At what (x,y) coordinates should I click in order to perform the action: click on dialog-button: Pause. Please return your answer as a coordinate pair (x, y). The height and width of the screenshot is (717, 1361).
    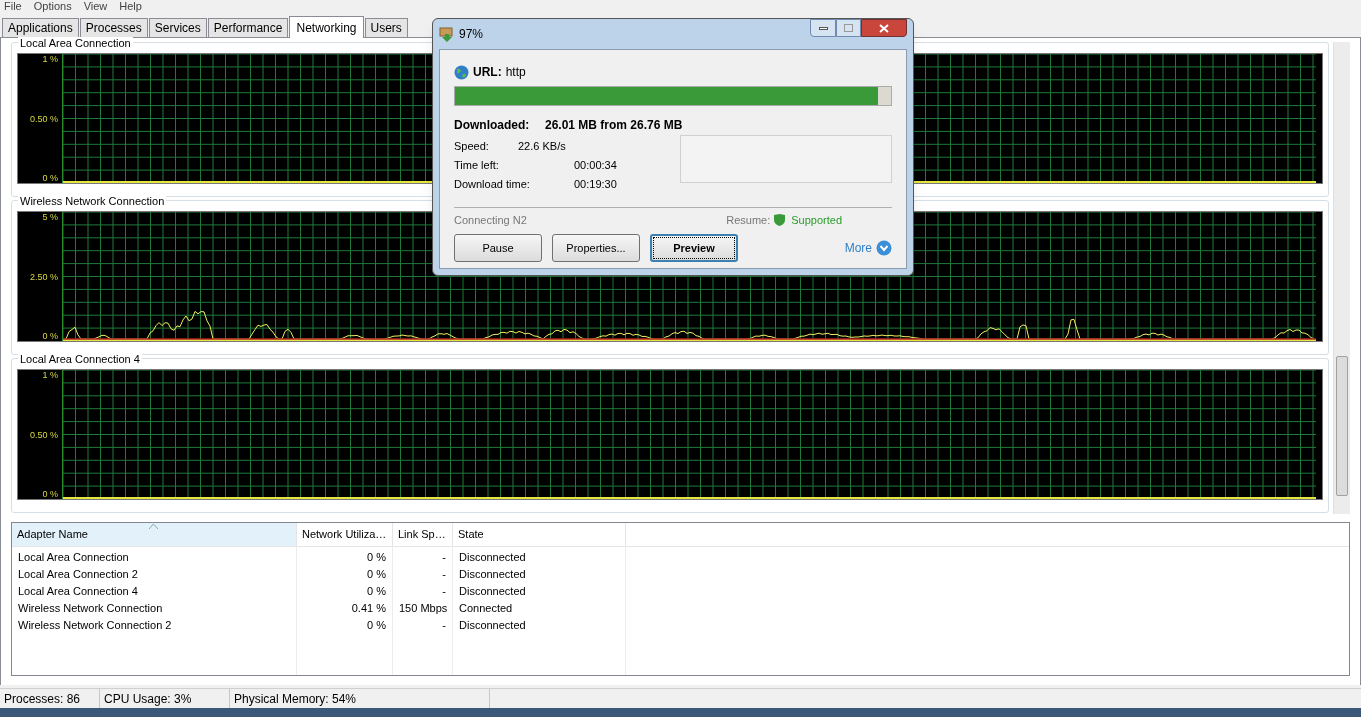
    Looking at the image, I should click on (498, 248).